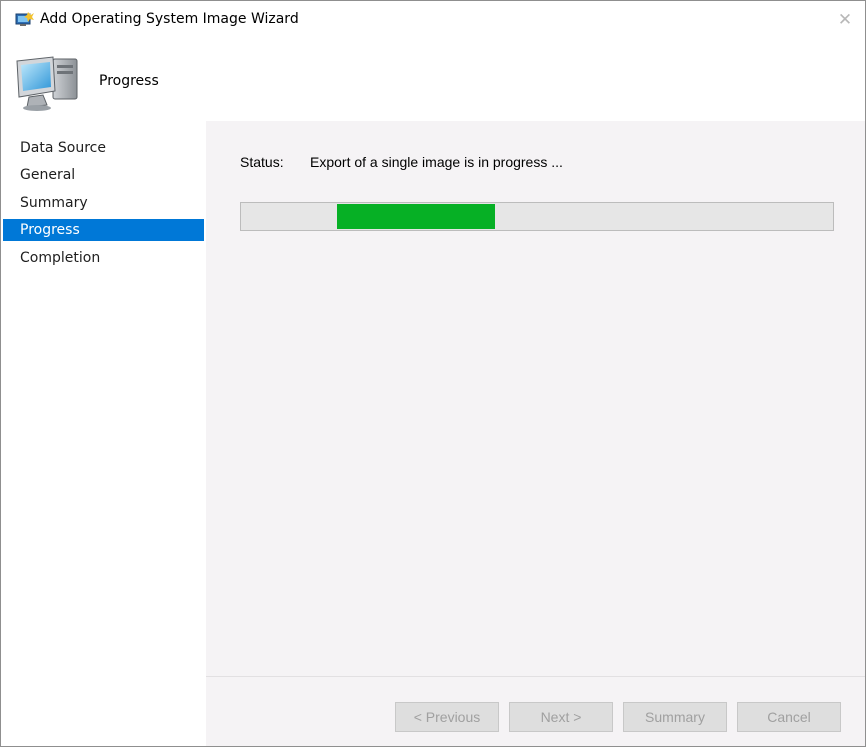 The width and height of the screenshot is (866, 747). I want to click on nav-item-progress: Progress, so click(103, 230).